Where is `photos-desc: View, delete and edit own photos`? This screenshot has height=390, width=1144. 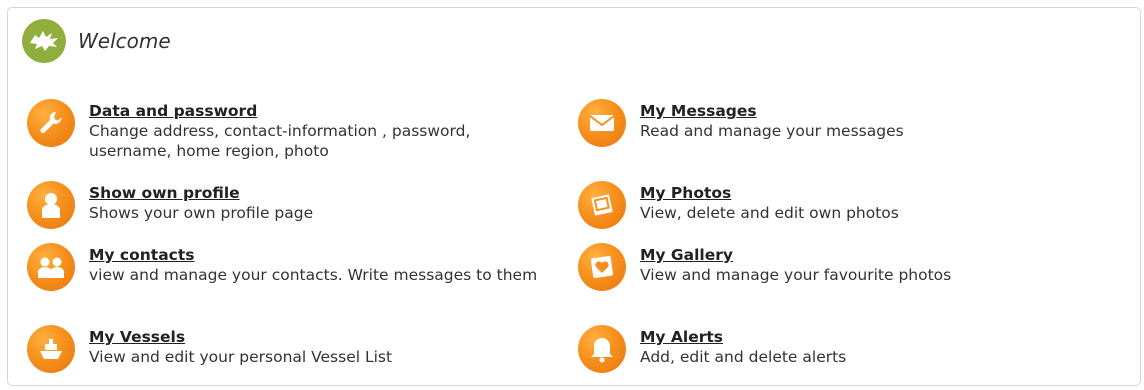
photos-desc: View, delete and edit own photos is located at coordinates (769, 213).